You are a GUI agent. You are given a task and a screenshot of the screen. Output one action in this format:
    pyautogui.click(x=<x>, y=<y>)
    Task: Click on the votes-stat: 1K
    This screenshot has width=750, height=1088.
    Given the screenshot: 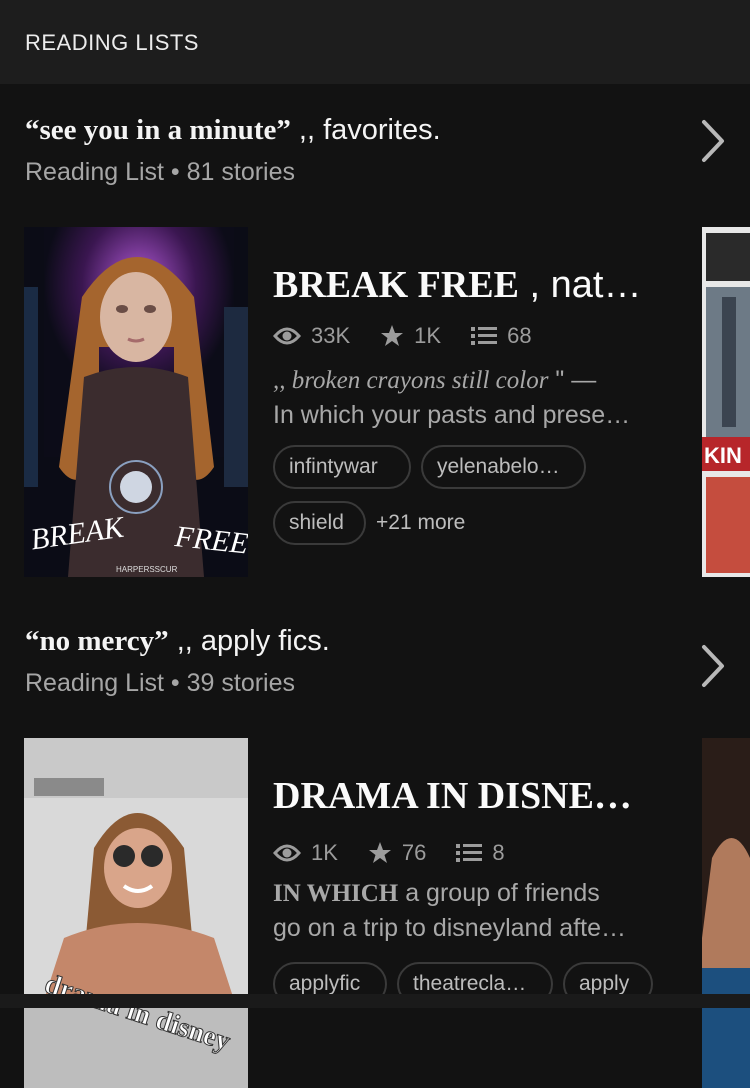 What is the action you would take?
    pyautogui.click(x=410, y=336)
    